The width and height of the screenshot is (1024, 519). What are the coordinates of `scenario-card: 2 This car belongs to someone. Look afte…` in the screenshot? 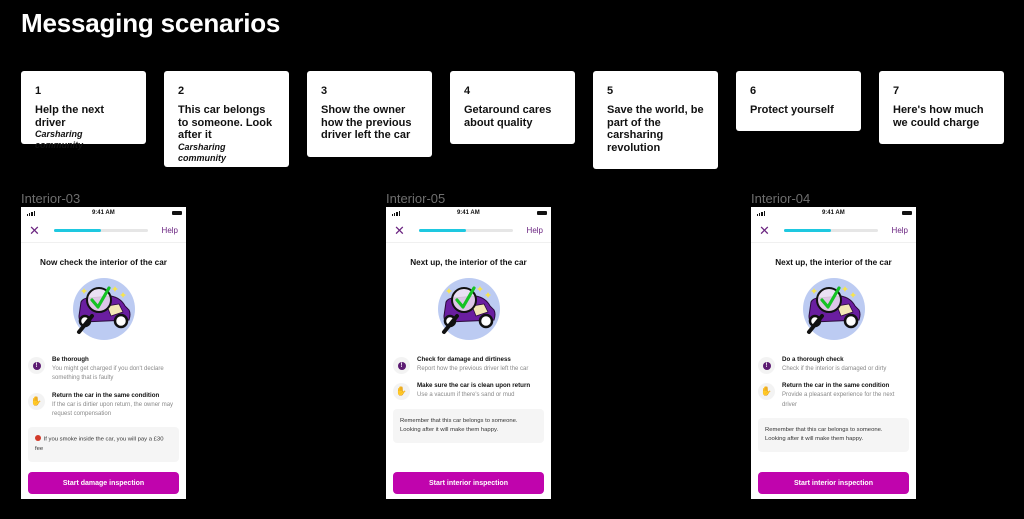 It's located at (226, 119).